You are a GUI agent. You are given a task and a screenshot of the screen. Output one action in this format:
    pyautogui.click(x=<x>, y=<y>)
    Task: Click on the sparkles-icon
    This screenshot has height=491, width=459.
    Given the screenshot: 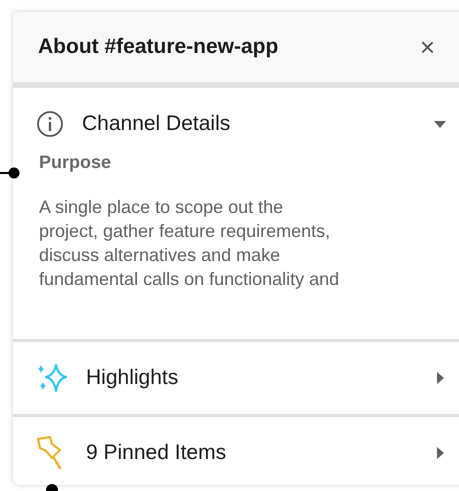 What is the action you would take?
    pyautogui.click(x=52, y=378)
    